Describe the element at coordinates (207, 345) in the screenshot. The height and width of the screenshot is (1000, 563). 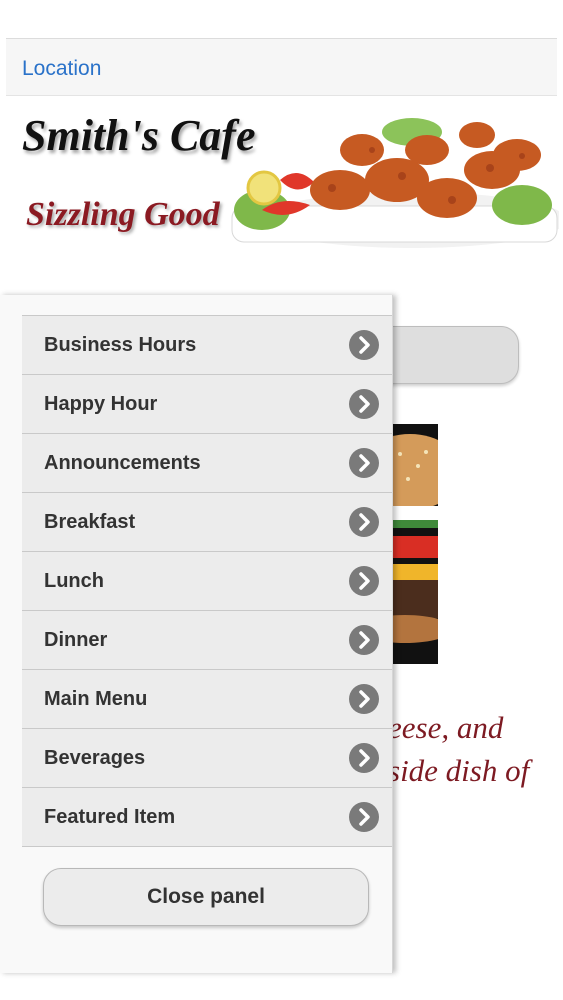
I see `menu-item-business-hours: Business Hours` at that location.